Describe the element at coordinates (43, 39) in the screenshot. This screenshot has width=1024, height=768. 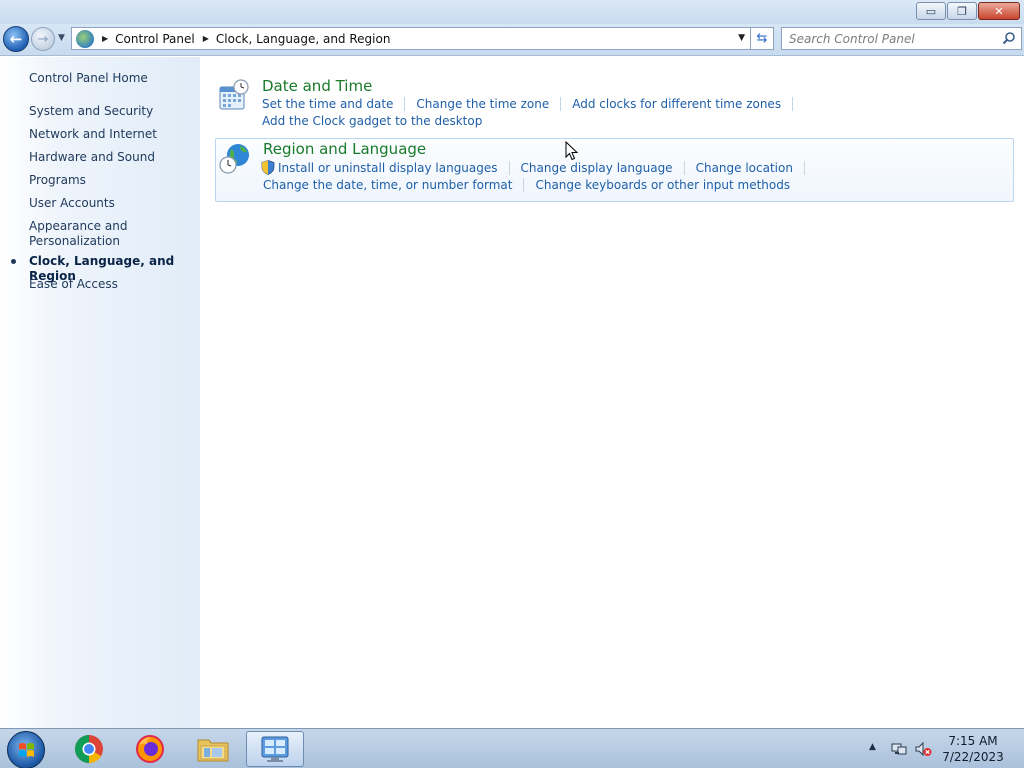
I see `forward-button: →` at that location.